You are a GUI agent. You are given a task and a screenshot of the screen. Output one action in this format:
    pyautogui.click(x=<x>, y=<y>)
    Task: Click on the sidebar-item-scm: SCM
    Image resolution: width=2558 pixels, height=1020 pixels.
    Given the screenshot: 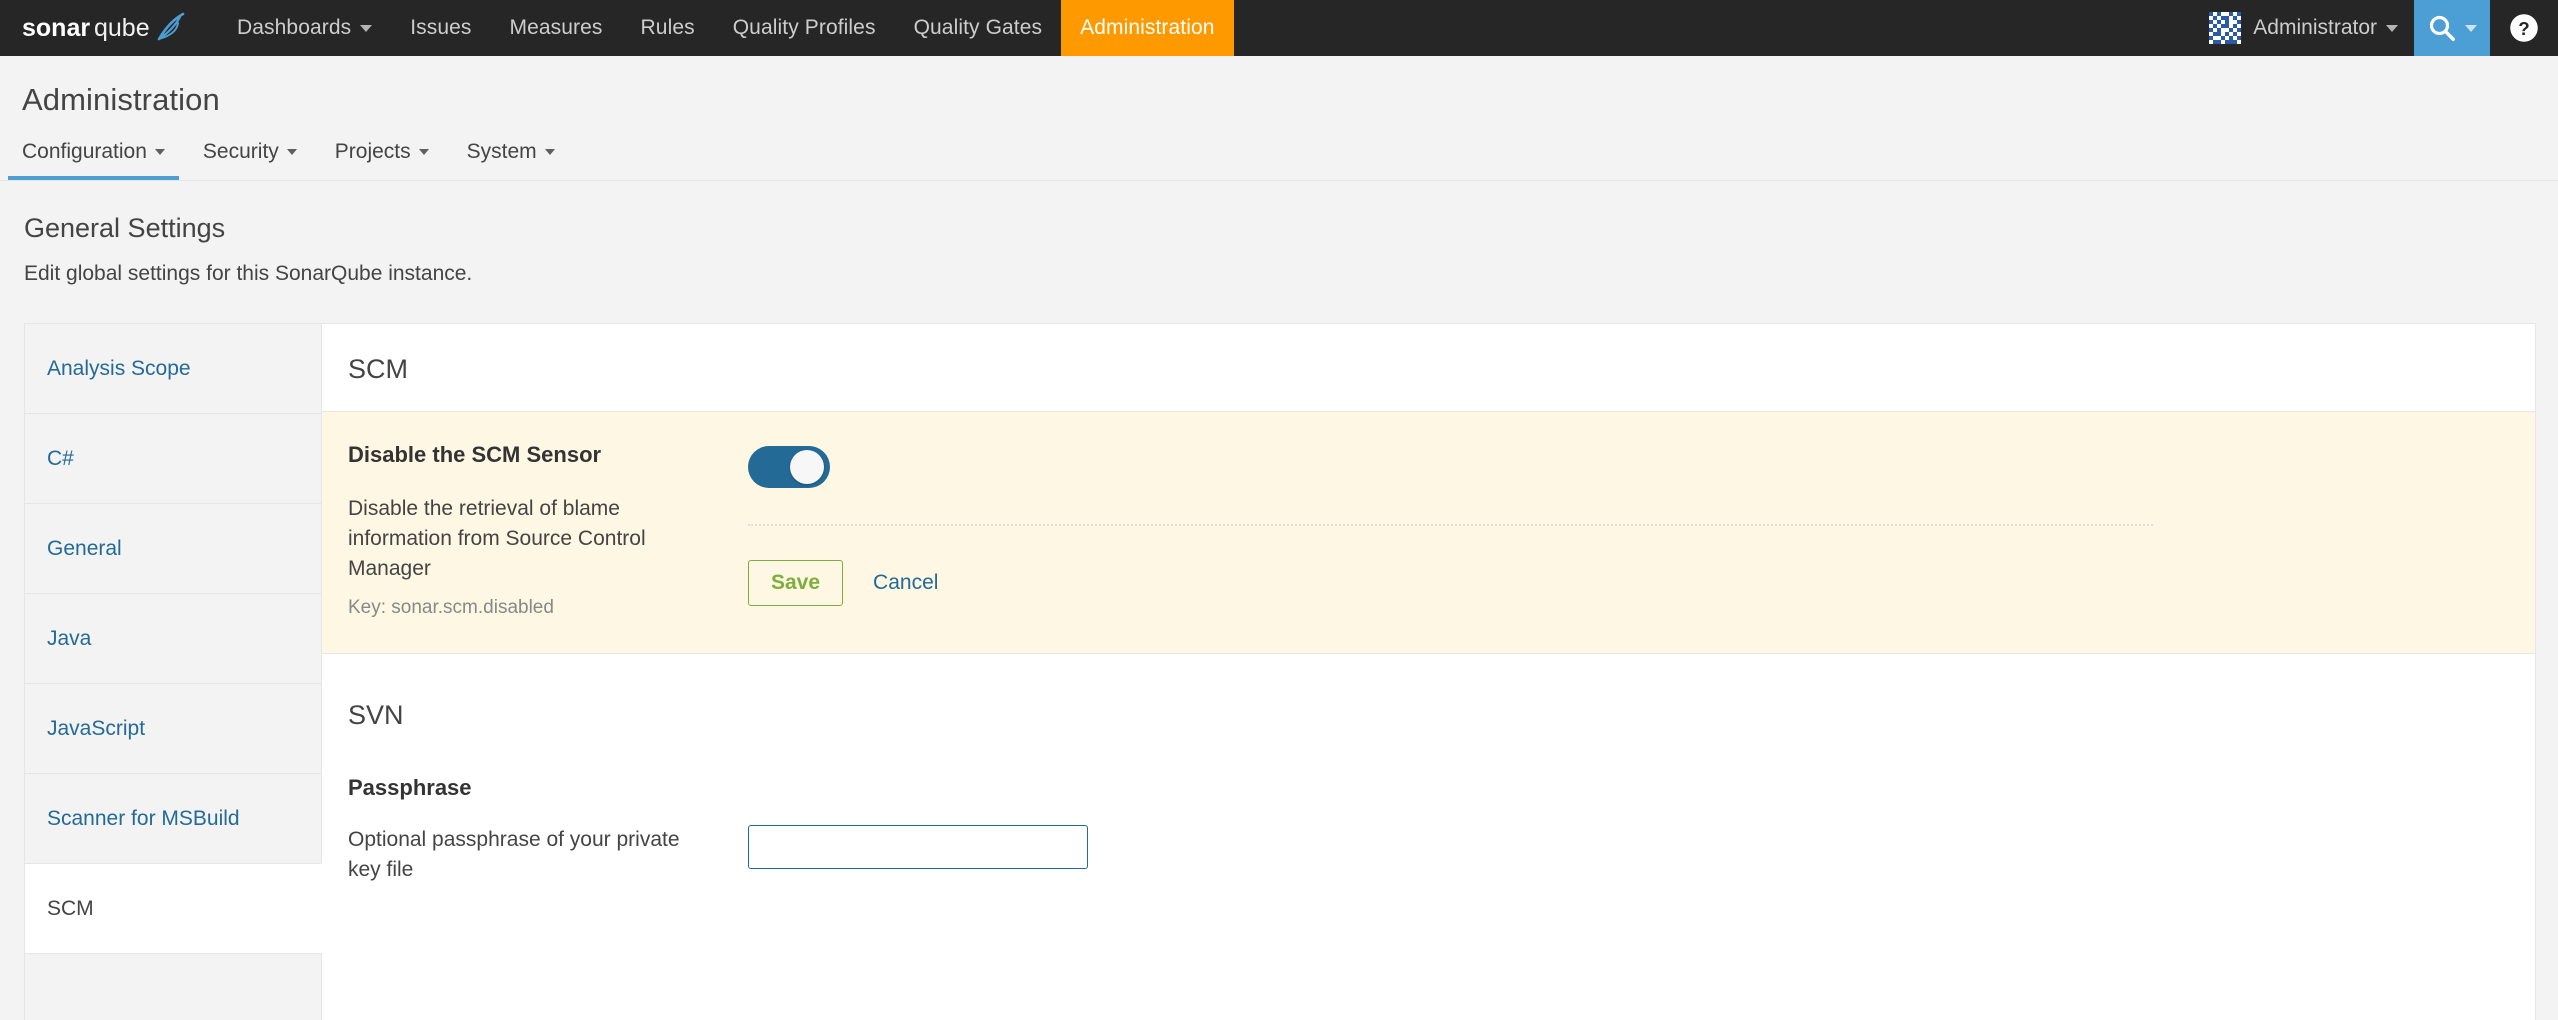 What is the action you would take?
    pyautogui.click(x=173, y=908)
    